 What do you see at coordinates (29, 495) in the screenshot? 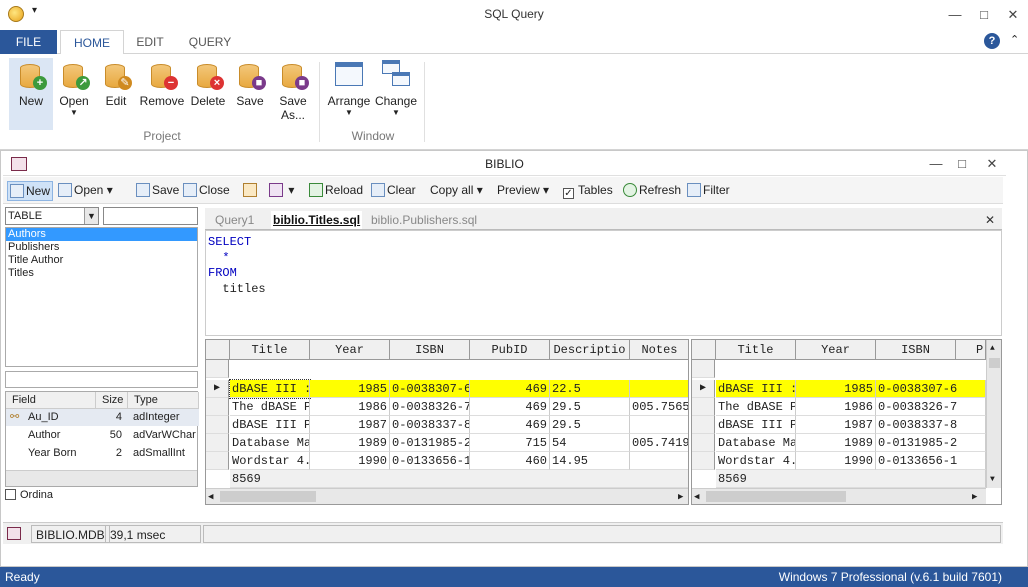
I see `ordina-checkbox: Ordina` at bounding box center [29, 495].